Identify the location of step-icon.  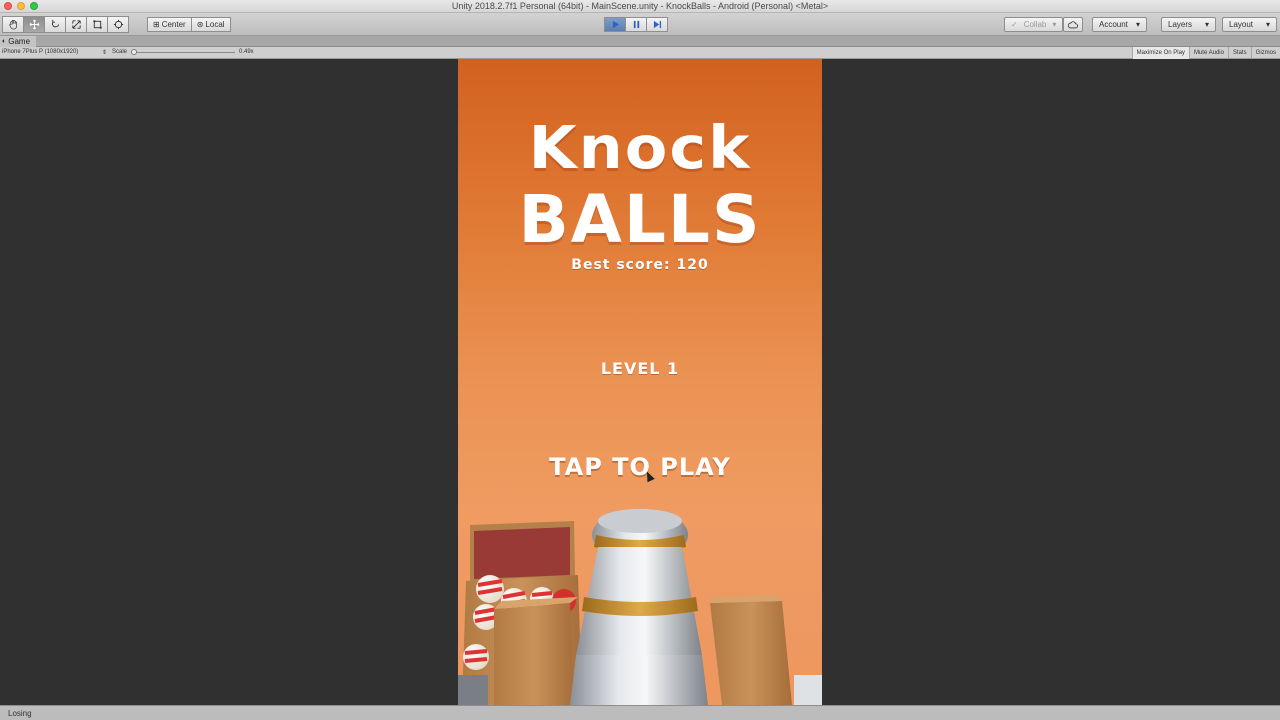
(657, 24).